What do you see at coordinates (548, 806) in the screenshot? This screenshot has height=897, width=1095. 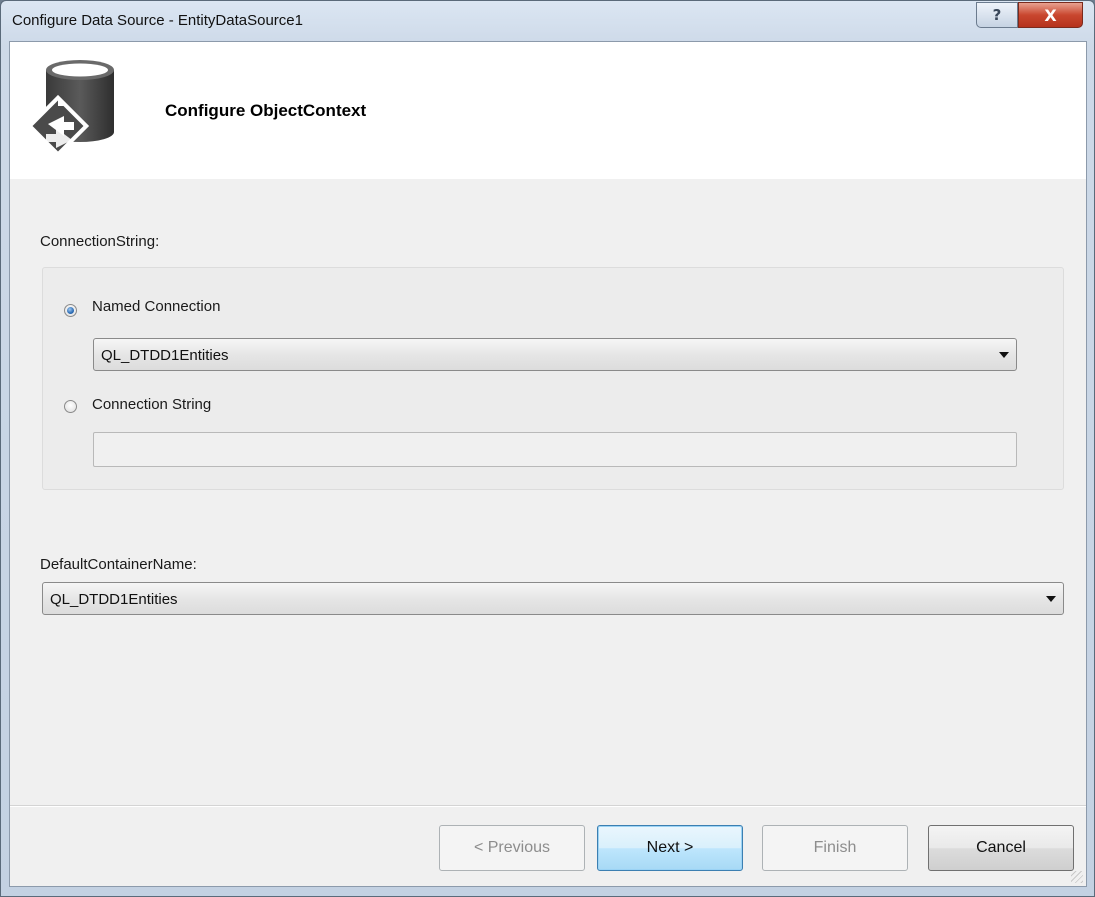 I see `footer-divider` at bounding box center [548, 806].